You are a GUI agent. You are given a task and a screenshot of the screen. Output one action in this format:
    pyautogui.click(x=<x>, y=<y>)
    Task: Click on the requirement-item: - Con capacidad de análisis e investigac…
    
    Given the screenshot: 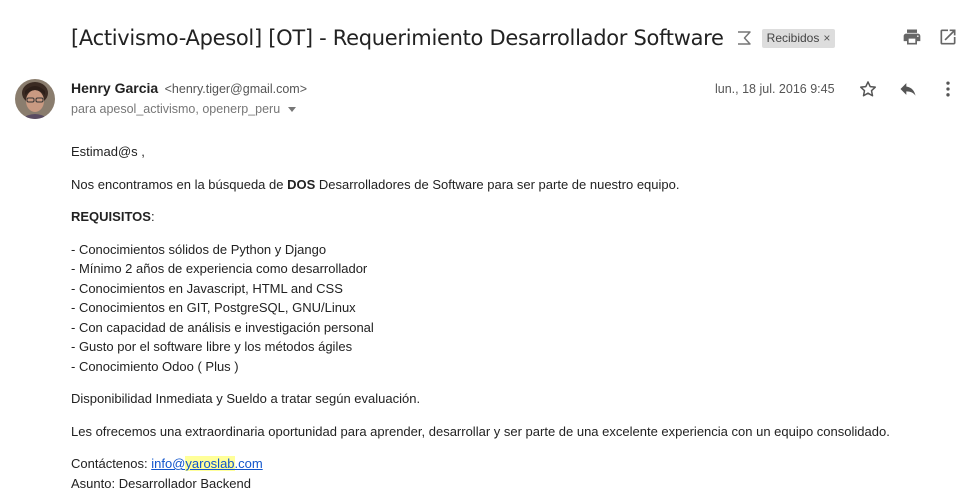 What is the action you would take?
    pyautogui.click(x=222, y=327)
    